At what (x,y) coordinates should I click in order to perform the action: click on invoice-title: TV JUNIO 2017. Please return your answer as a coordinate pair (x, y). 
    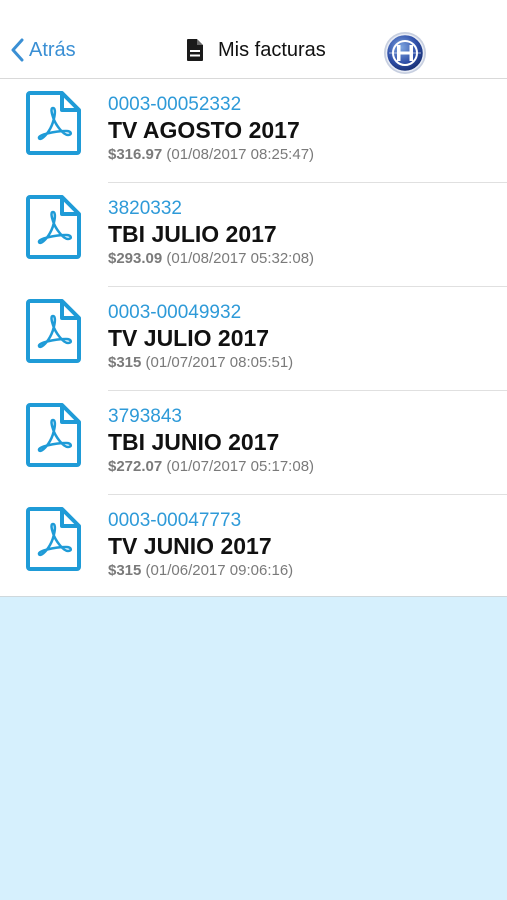
    Looking at the image, I should click on (190, 546).